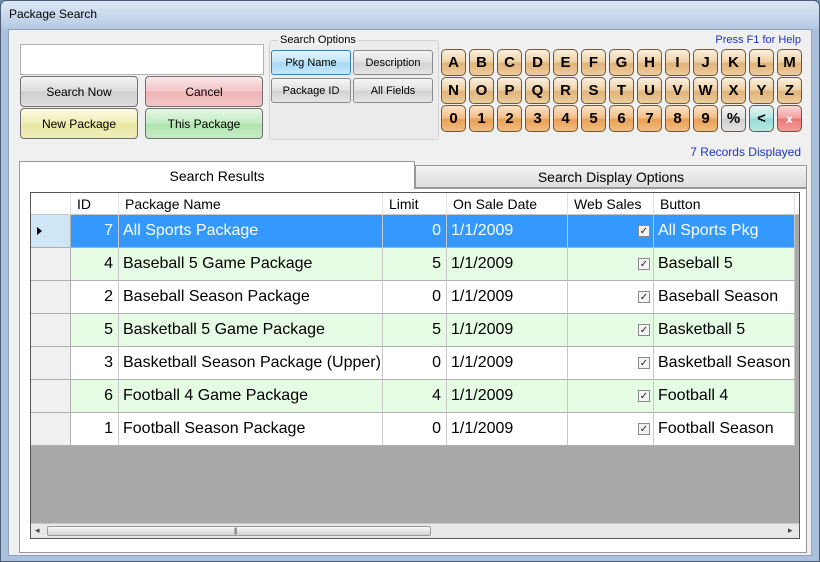 Image resolution: width=820 pixels, height=562 pixels. I want to click on cell-package-name: Baseball 5 Game Package, so click(251, 264).